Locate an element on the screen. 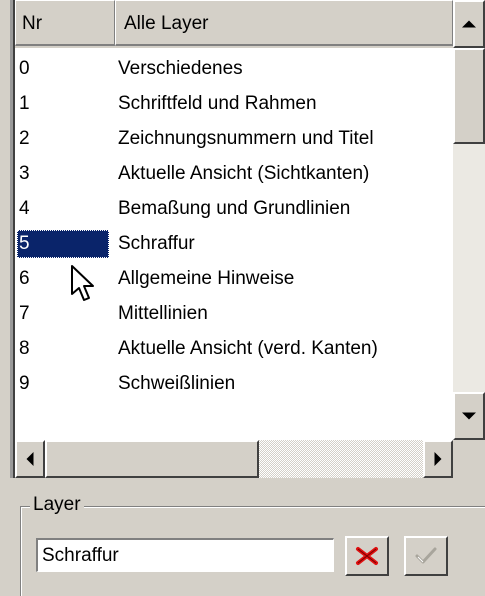  row-name: Schriftfeld und Rahmen is located at coordinates (217, 103).